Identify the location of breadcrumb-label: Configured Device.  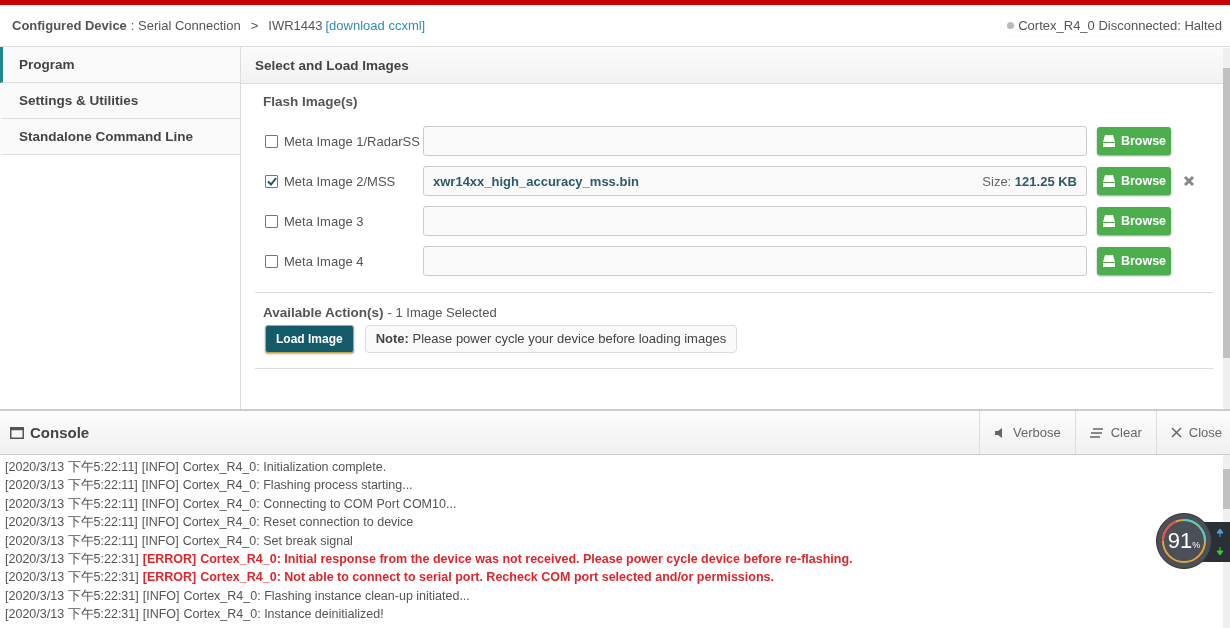
(69, 25).